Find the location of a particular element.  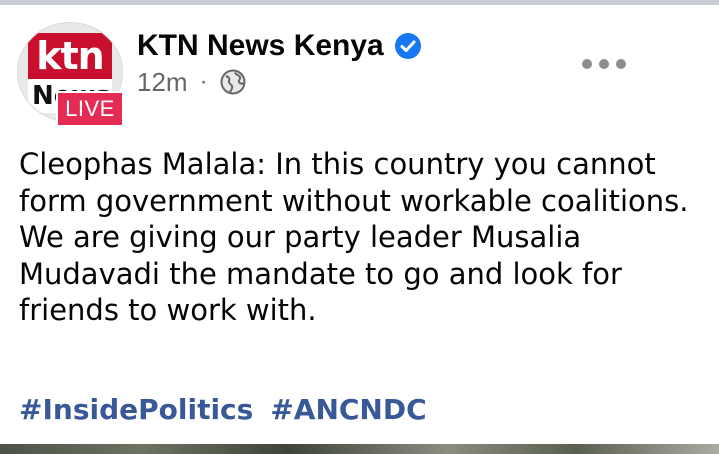

post-timestamp: 12m is located at coordinates (162, 82).